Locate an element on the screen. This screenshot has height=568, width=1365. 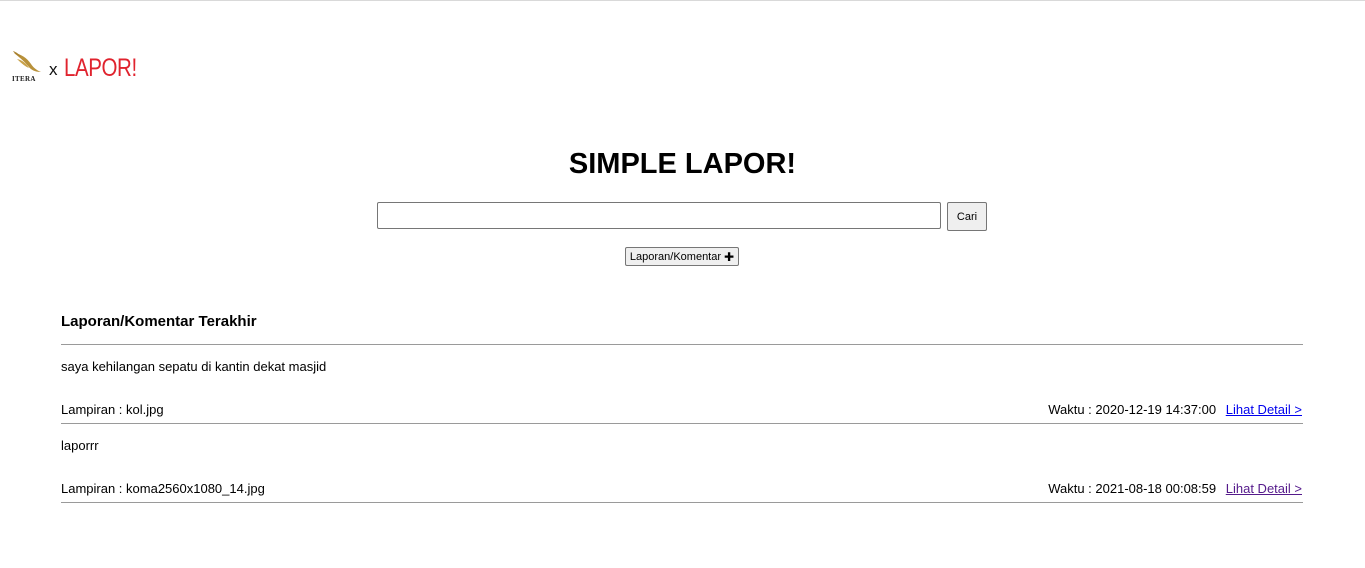
itera-logo: ITERA is located at coordinates (27, 67).